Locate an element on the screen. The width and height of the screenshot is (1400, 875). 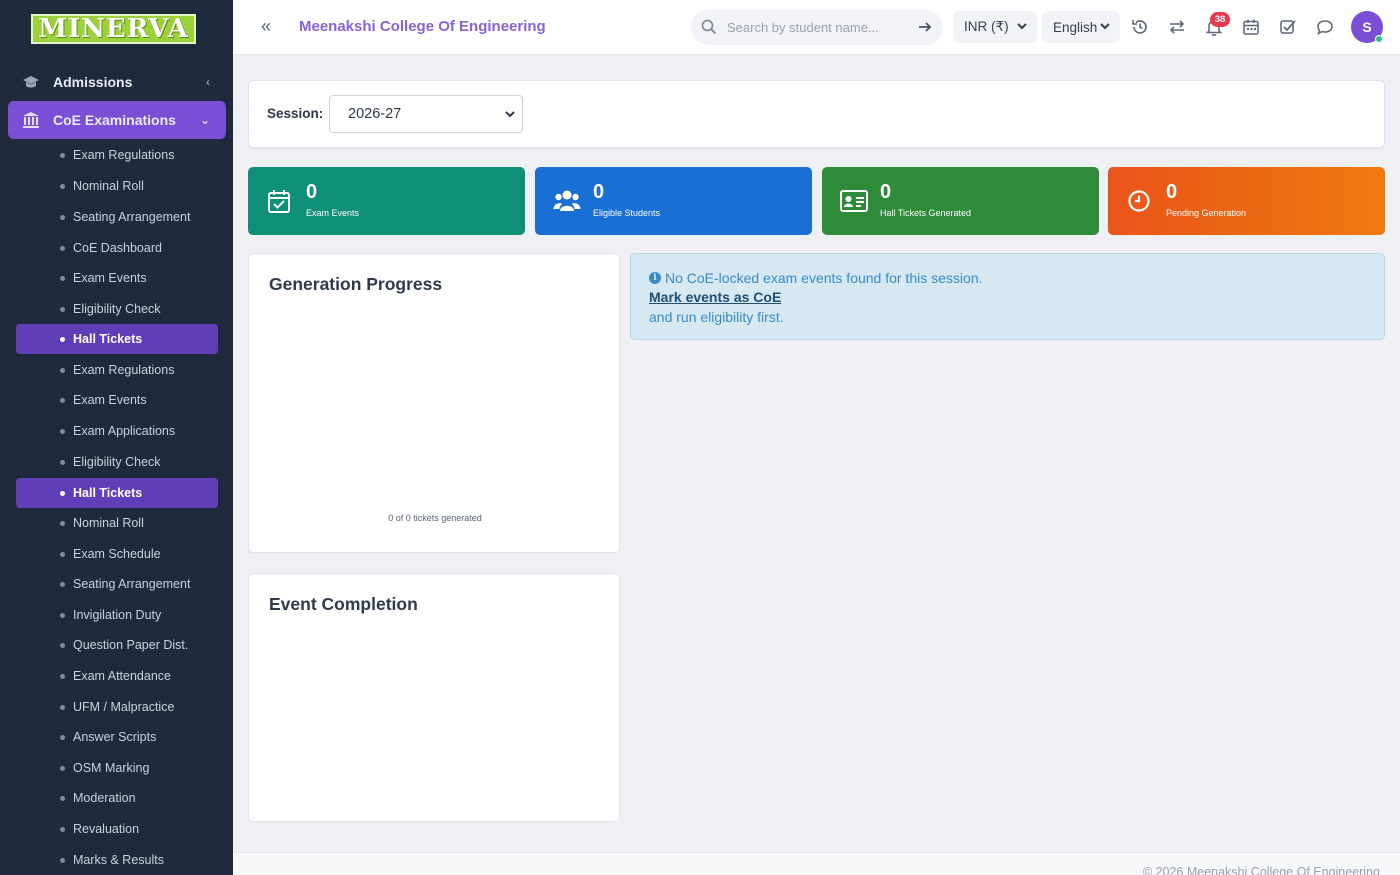
nav-admissions: Admissions ‹ is located at coordinates (117, 82).